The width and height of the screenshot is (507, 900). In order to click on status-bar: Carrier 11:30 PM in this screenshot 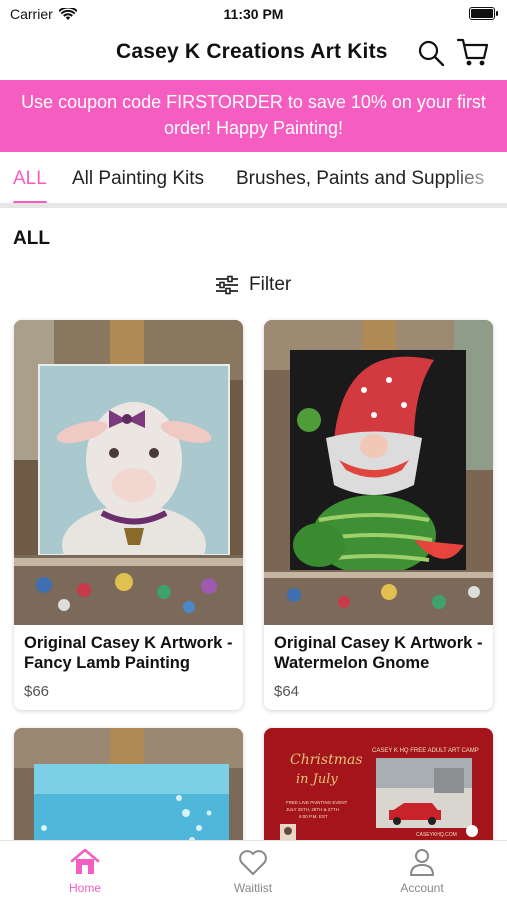, I will do `click(253, 15)`.